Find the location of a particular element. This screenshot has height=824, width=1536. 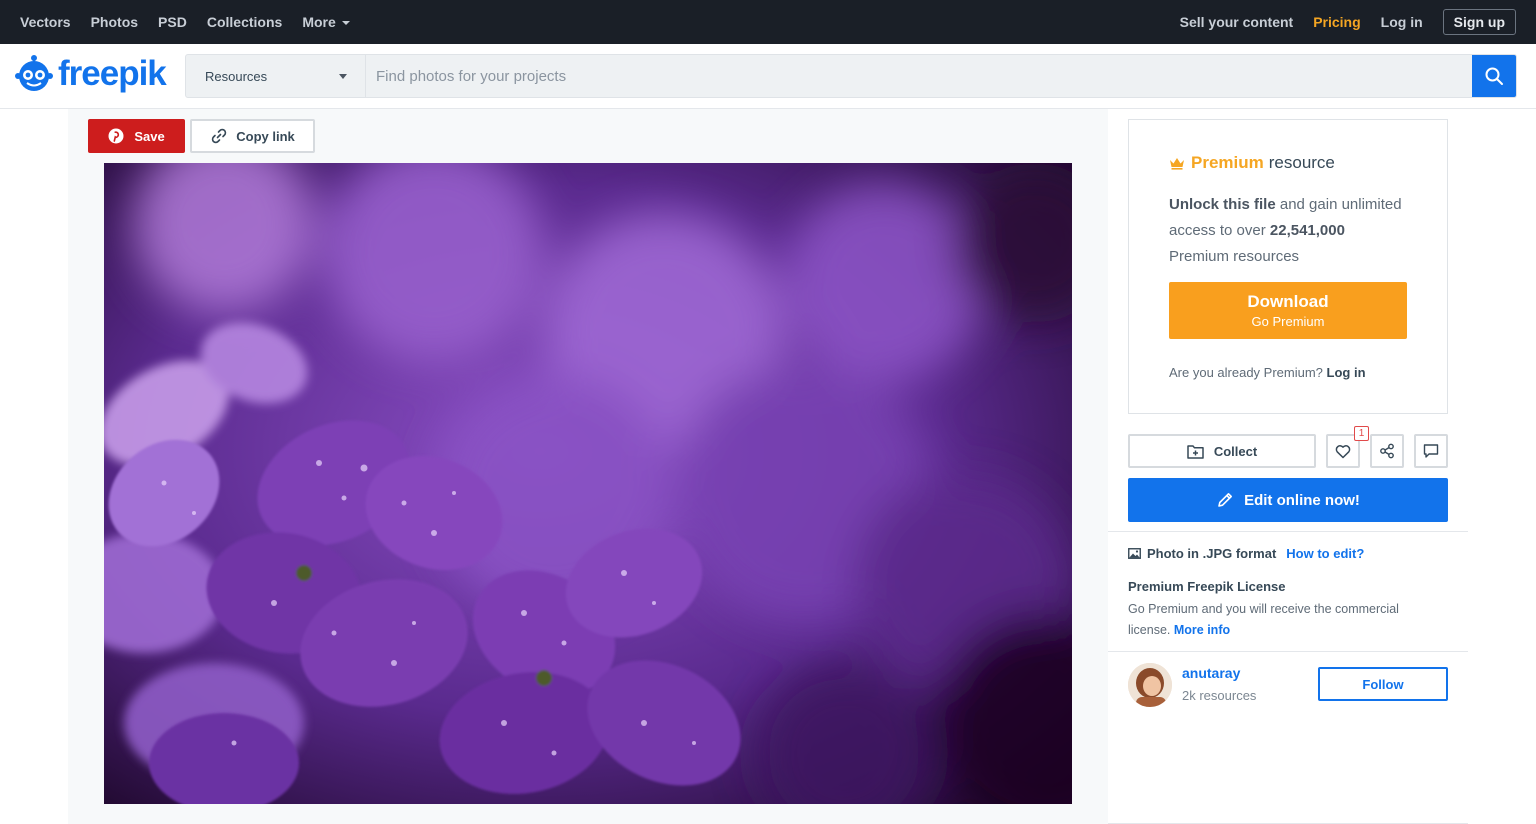

premium-title: Premium resource is located at coordinates (1288, 163).